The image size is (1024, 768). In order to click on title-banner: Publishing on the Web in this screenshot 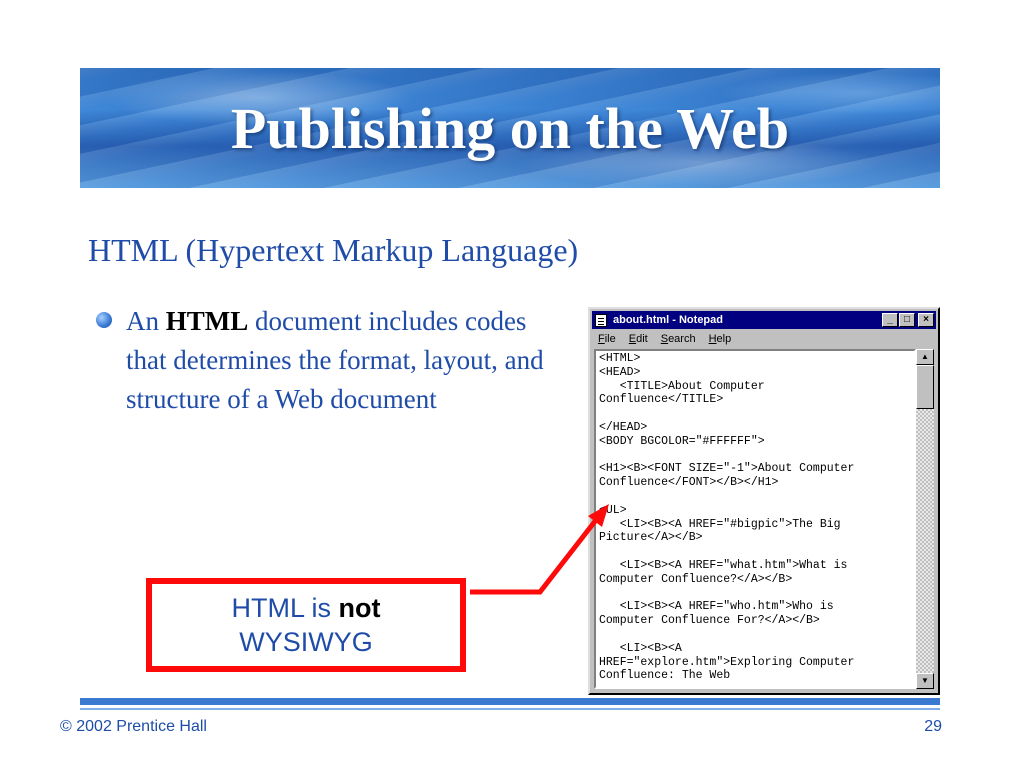, I will do `click(510, 128)`.